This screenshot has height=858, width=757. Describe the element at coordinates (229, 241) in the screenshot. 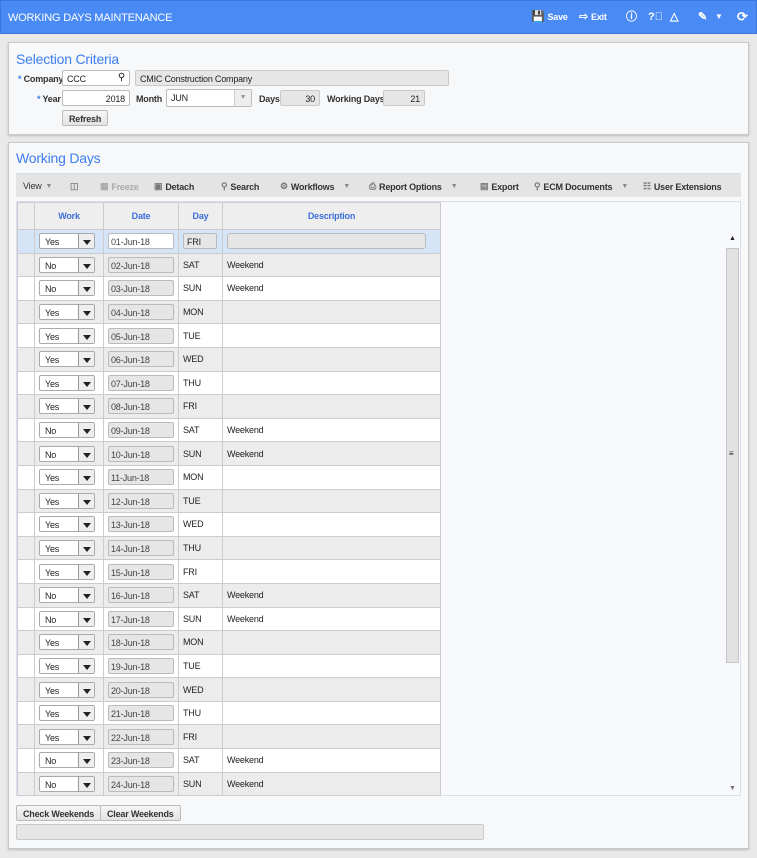

I see `table-row: Yes 01-Jun-18 FRI` at that location.